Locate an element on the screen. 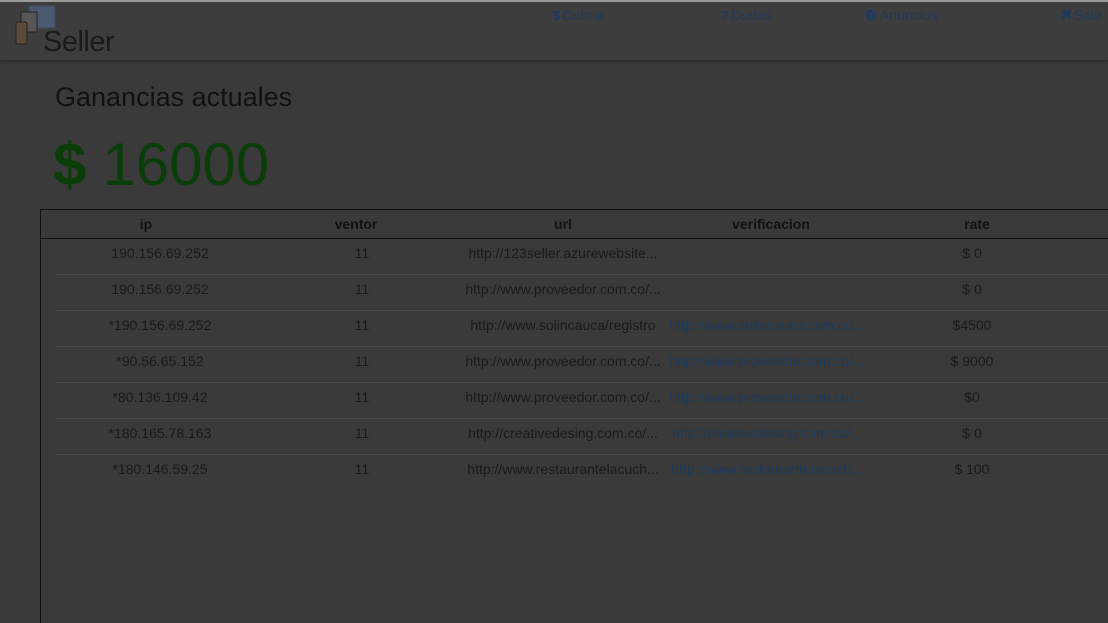 Image resolution: width=1108 pixels, height=623 pixels. globe-icon is located at coordinates (871, 15).